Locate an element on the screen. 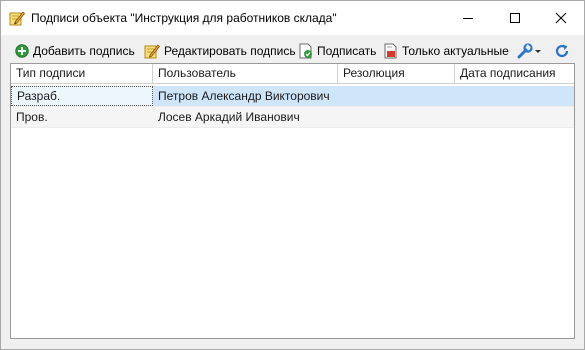 This screenshot has width=585, height=350. tools-dropdown-button is located at coordinates (531, 51).